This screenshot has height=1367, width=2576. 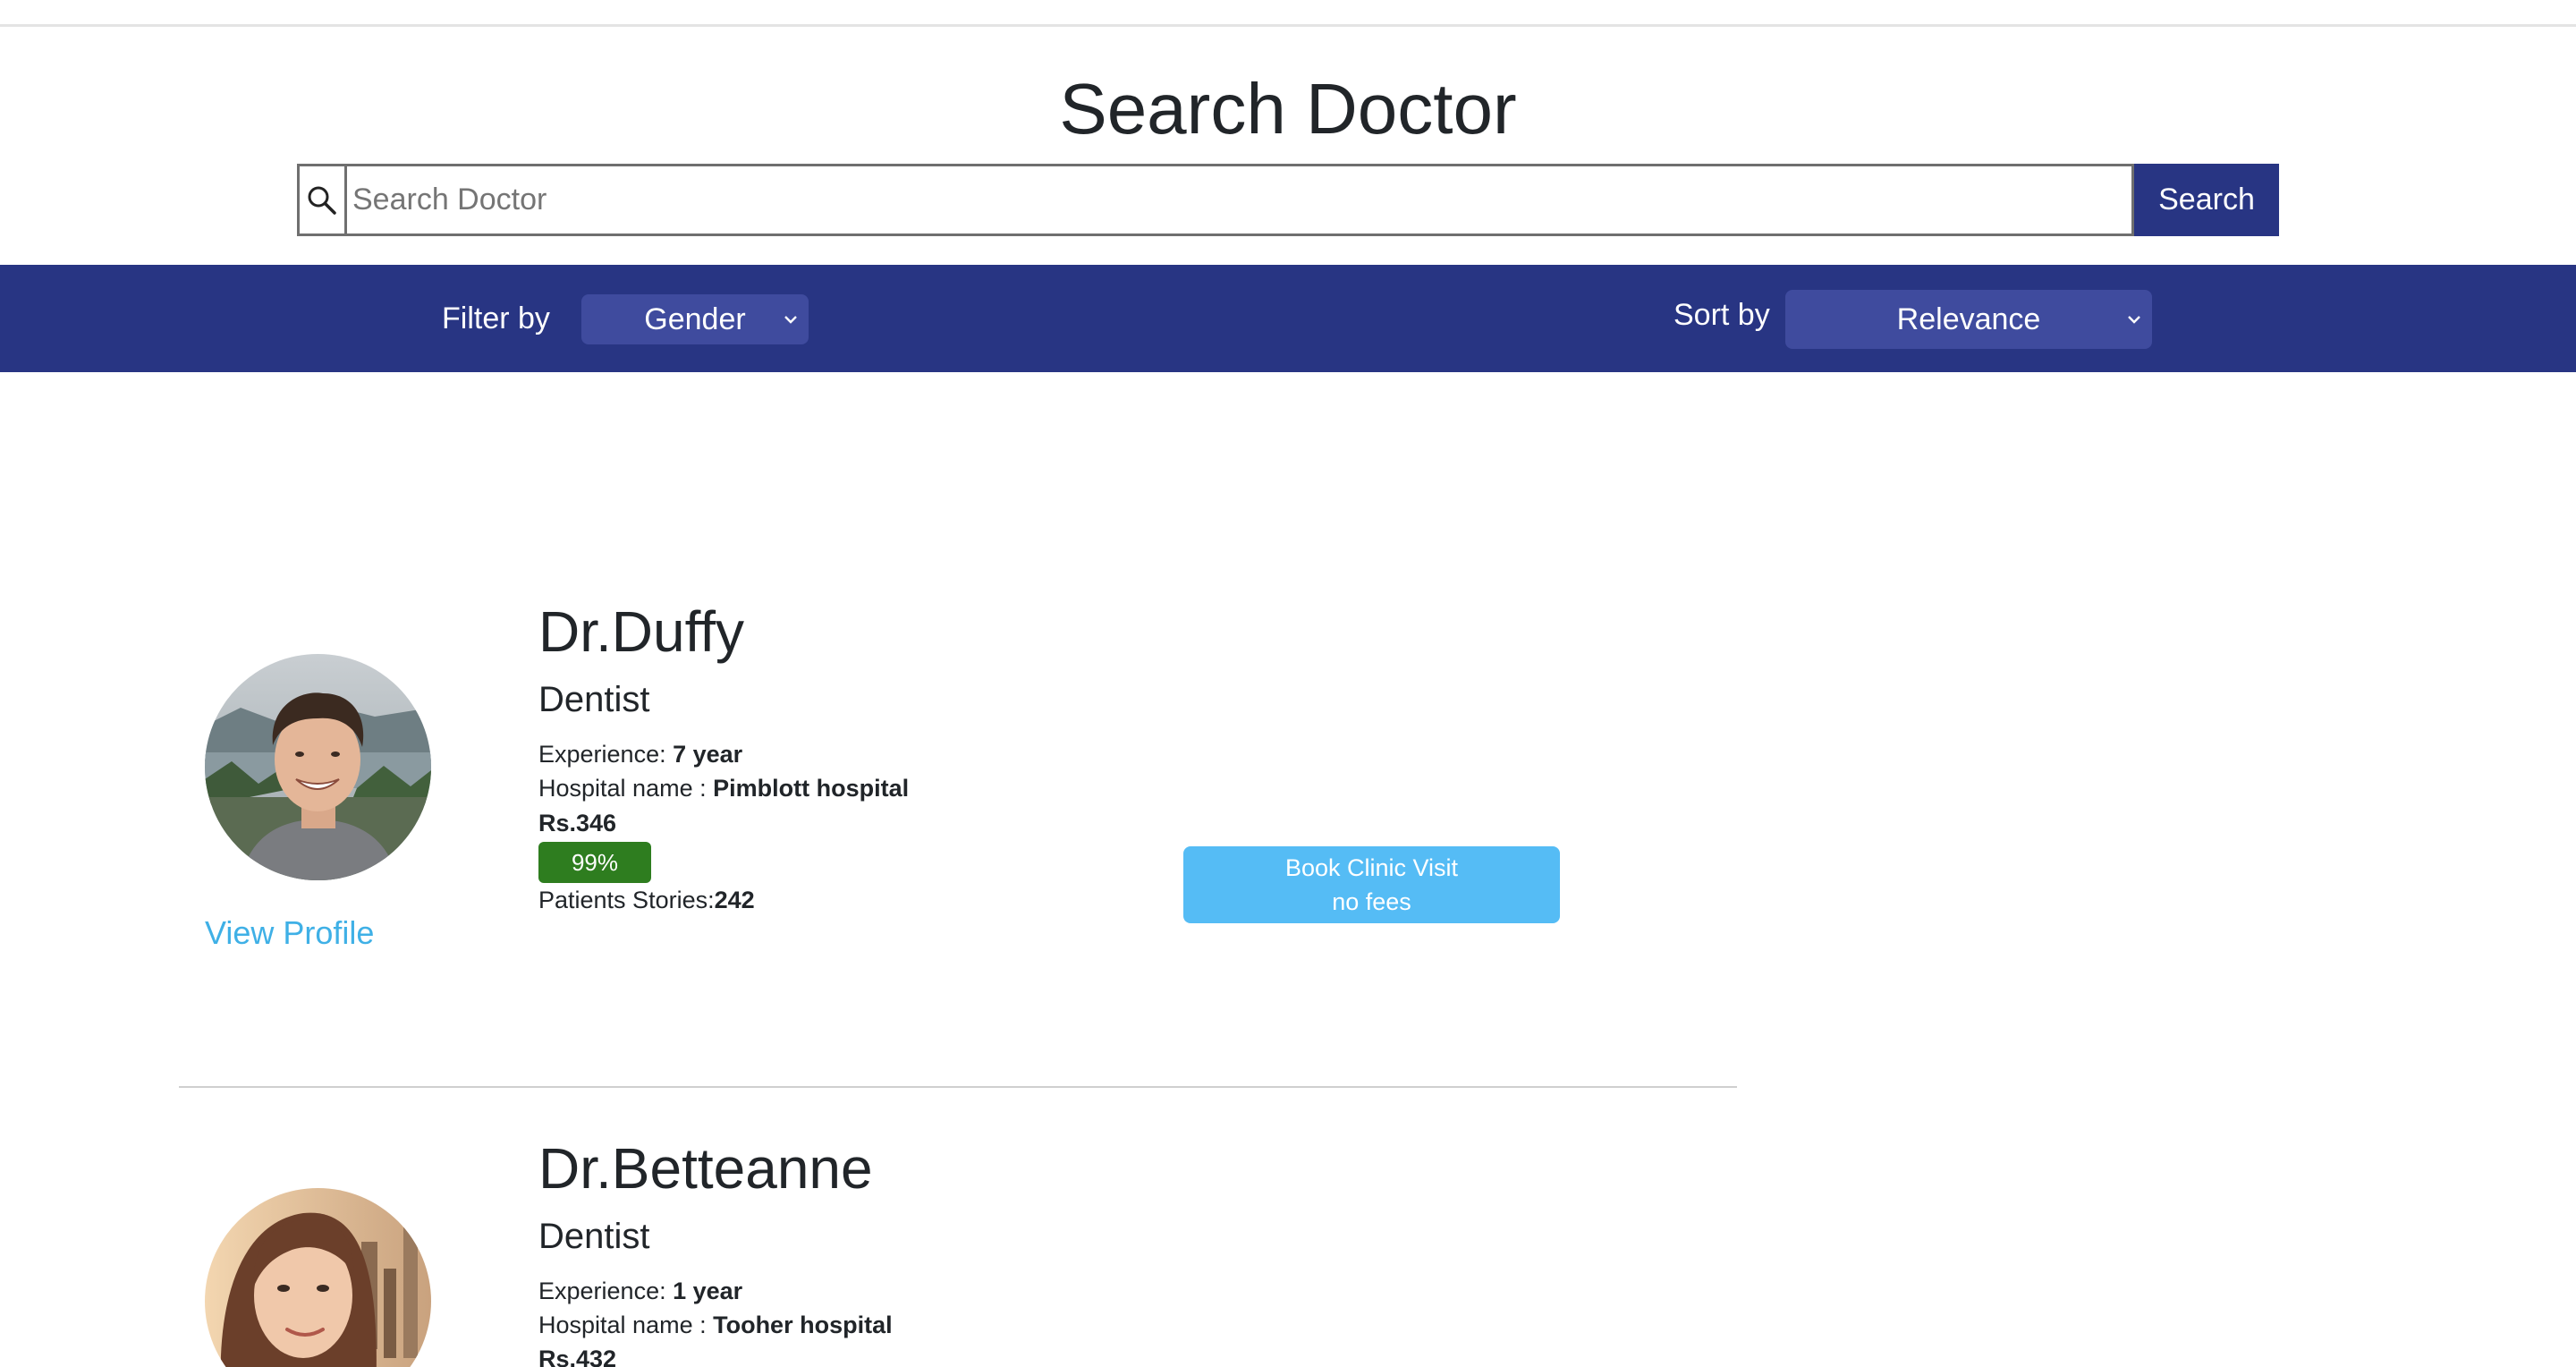 I want to click on sort-select: Relevance, so click(x=1968, y=319).